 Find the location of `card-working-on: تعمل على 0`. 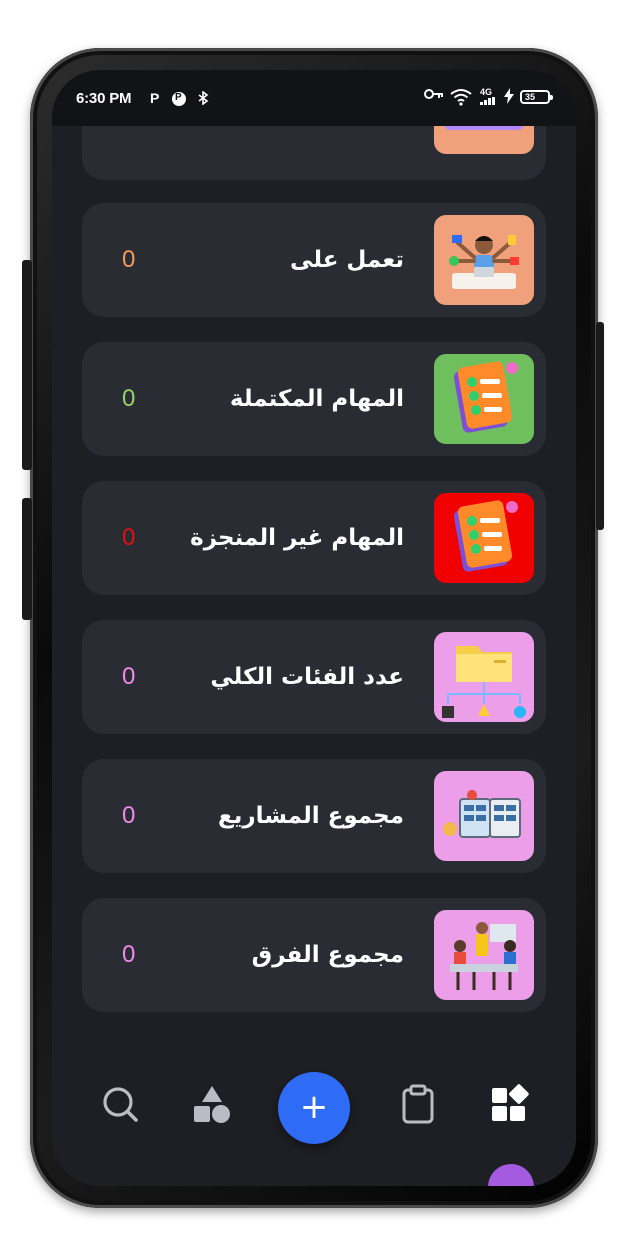

card-working-on: تعمل على 0 is located at coordinates (314, 260).